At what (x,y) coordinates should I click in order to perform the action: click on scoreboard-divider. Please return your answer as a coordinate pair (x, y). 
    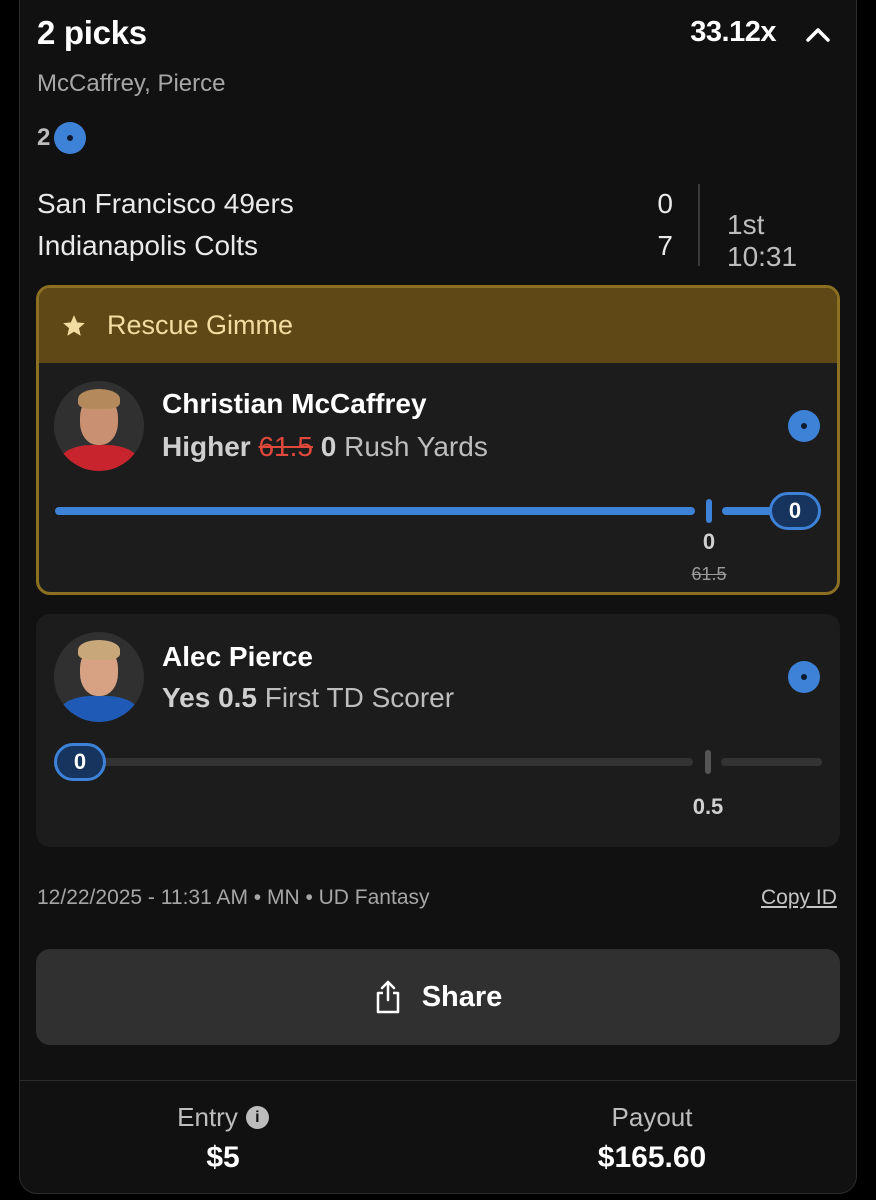
    Looking at the image, I should click on (699, 225).